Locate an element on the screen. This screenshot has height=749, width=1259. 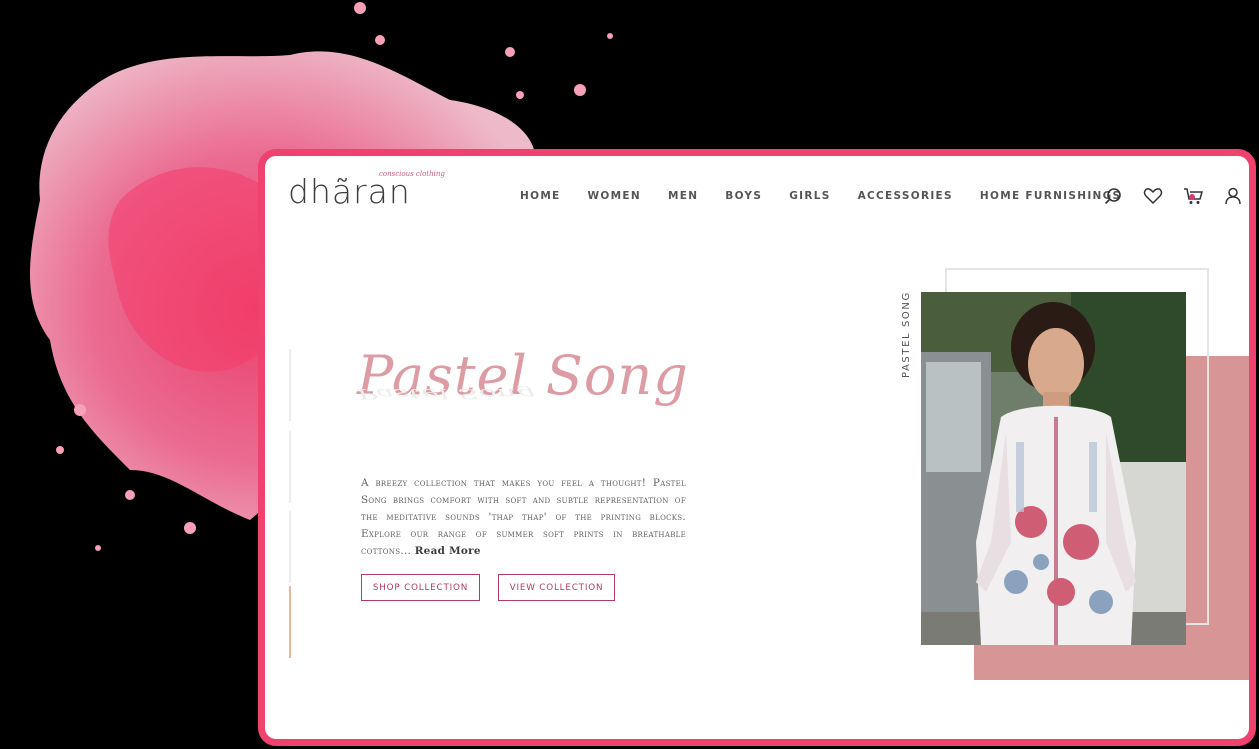
nav-item-men: MEN is located at coordinates (683, 196).